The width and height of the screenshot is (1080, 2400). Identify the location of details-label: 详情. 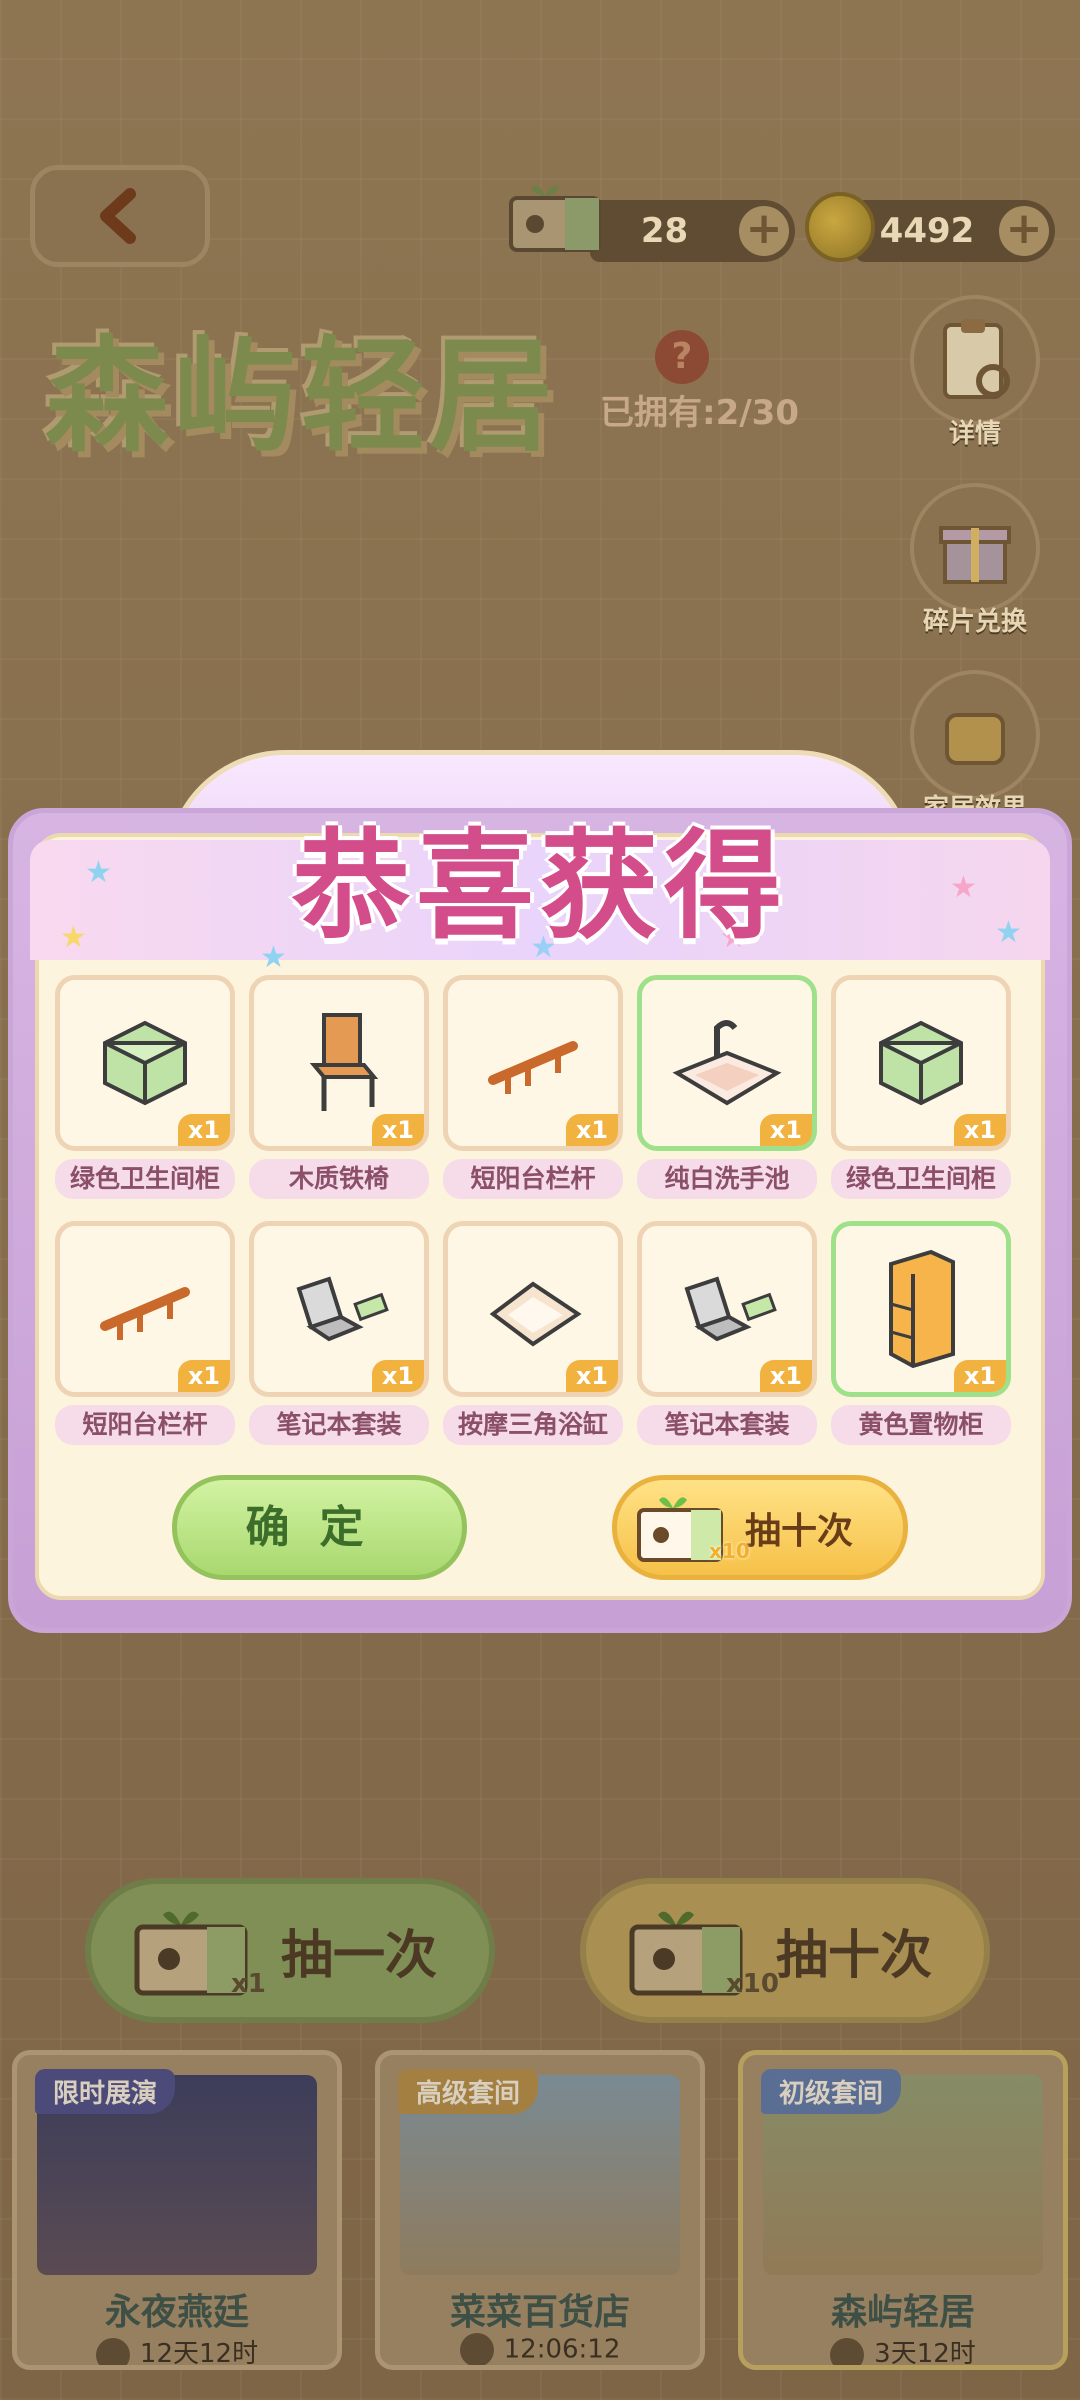
(974, 434).